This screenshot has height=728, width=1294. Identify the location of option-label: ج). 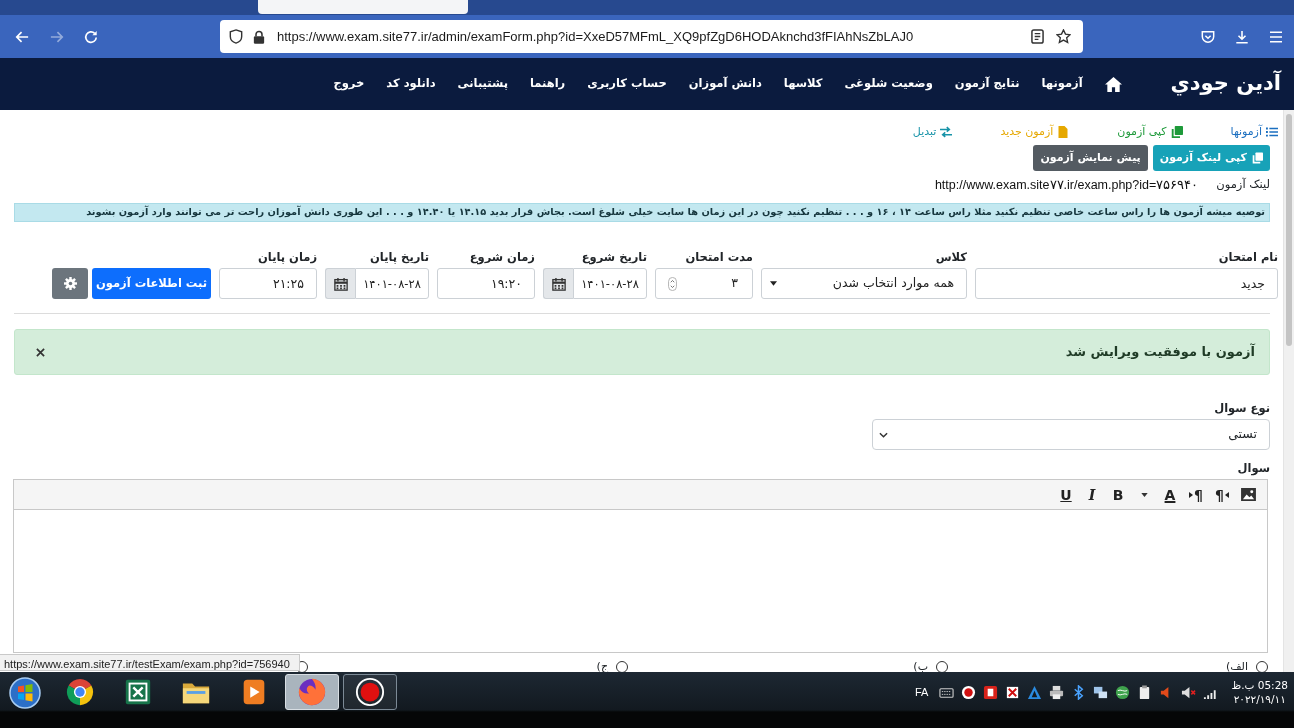
(602, 665).